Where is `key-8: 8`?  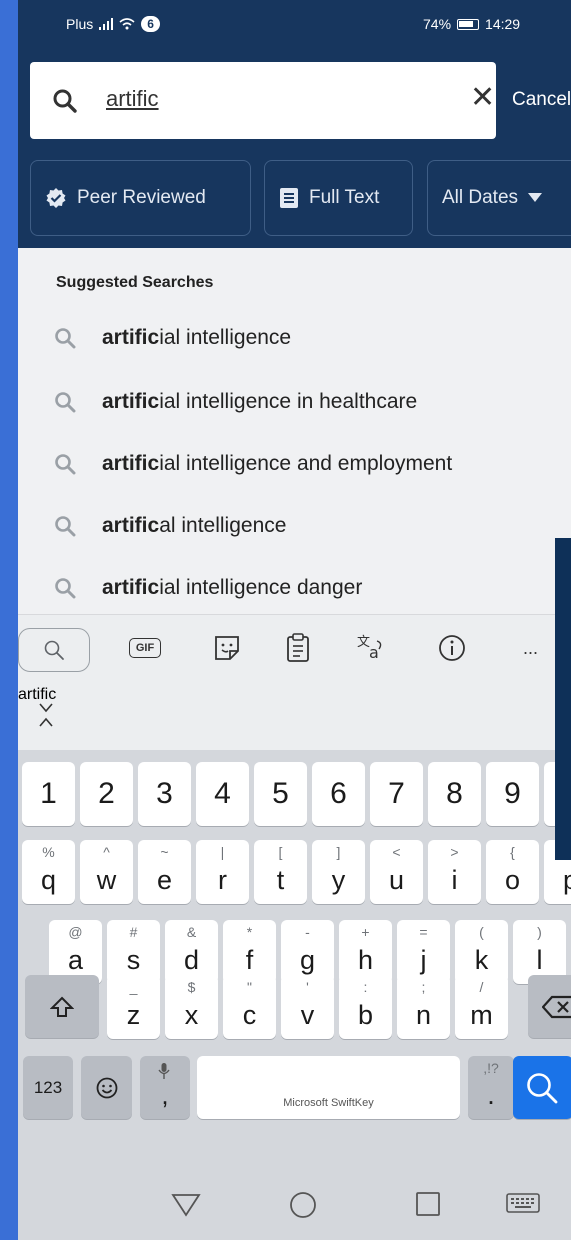
key-8: 8 is located at coordinates (454, 794).